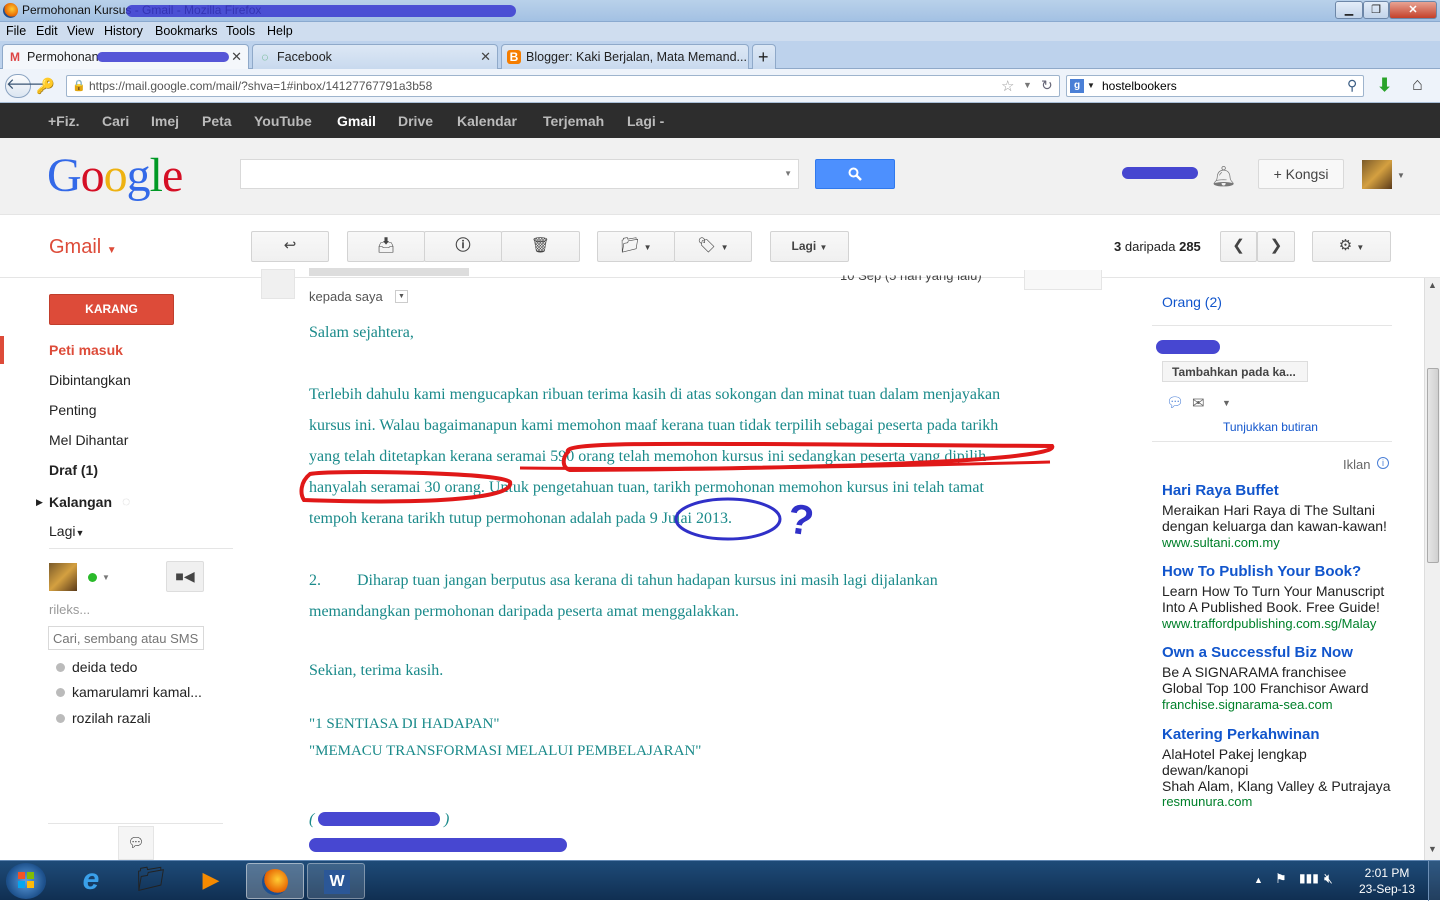  Describe the element at coordinates (63, 577) in the screenshot. I see `chat-avatar` at that location.